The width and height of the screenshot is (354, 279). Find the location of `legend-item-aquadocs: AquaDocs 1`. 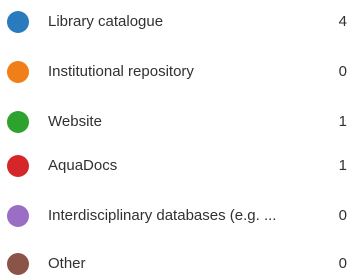

legend-item-aquadocs: AquaDocs 1 is located at coordinates (177, 166).